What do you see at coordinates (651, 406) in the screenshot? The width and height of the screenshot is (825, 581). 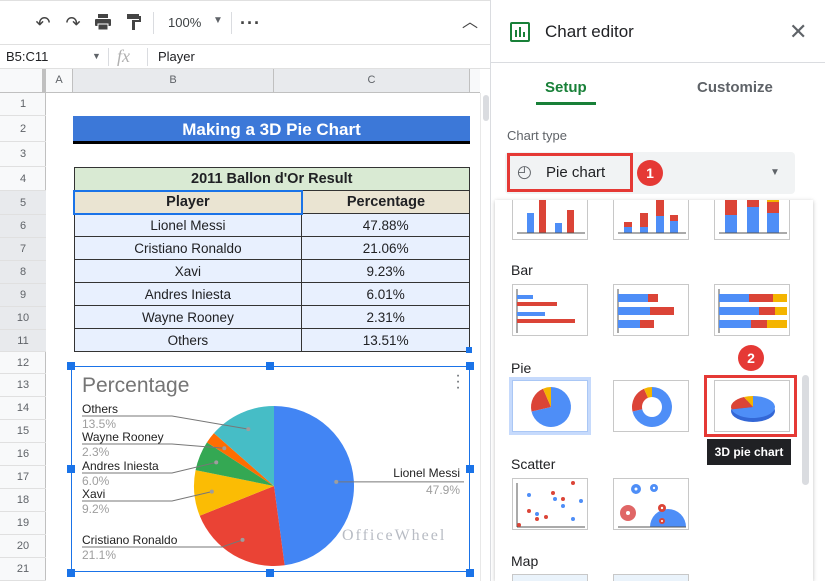 I see `chart-option-donut` at bounding box center [651, 406].